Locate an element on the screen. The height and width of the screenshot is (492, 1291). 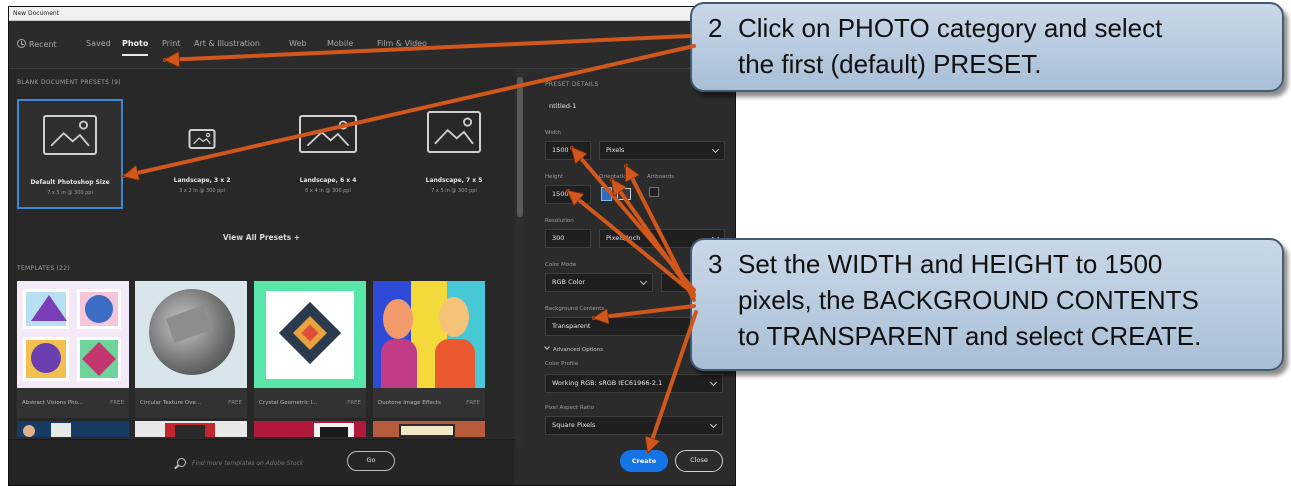
tab-film-video: Film & Video is located at coordinates (402, 43).